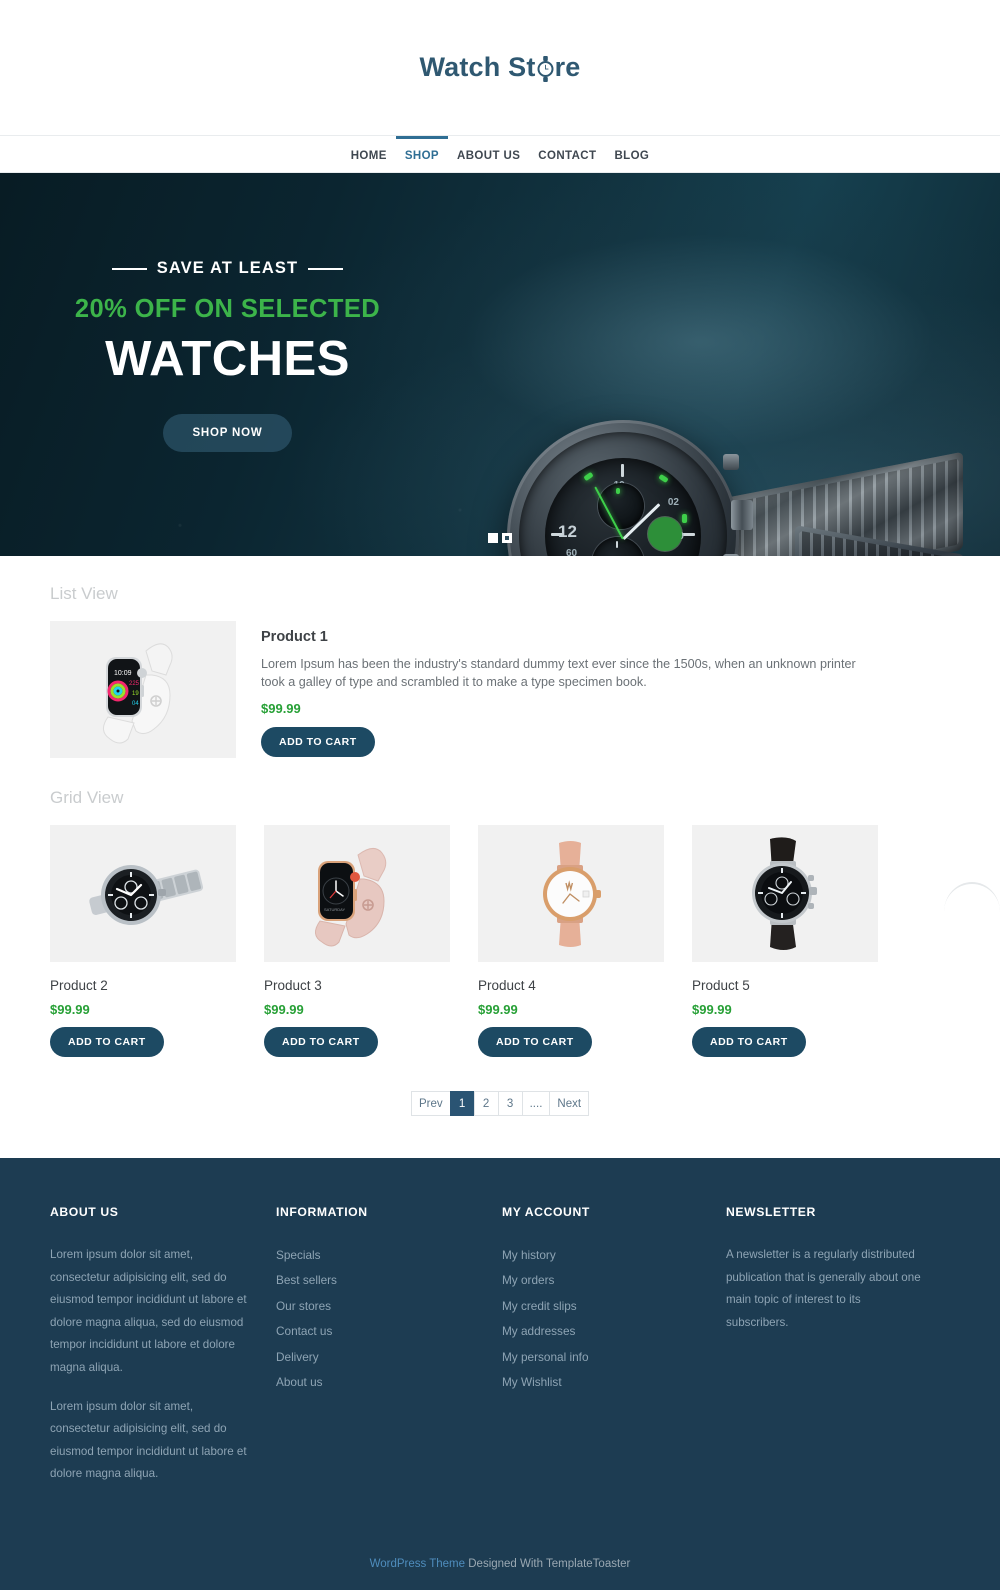  Describe the element at coordinates (294, 637) in the screenshot. I see `product-1-title: Product 1` at that location.